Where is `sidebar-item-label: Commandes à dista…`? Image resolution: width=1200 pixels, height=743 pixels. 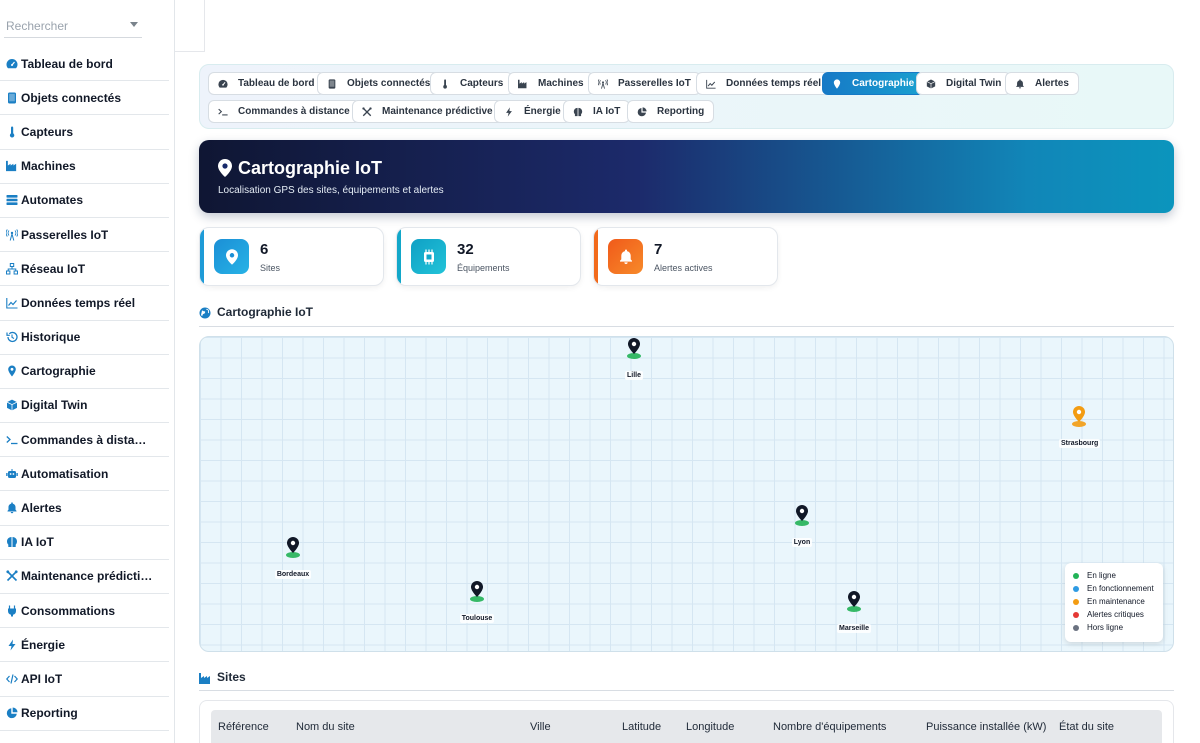 sidebar-item-label: Commandes à dista… is located at coordinates (84, 439).